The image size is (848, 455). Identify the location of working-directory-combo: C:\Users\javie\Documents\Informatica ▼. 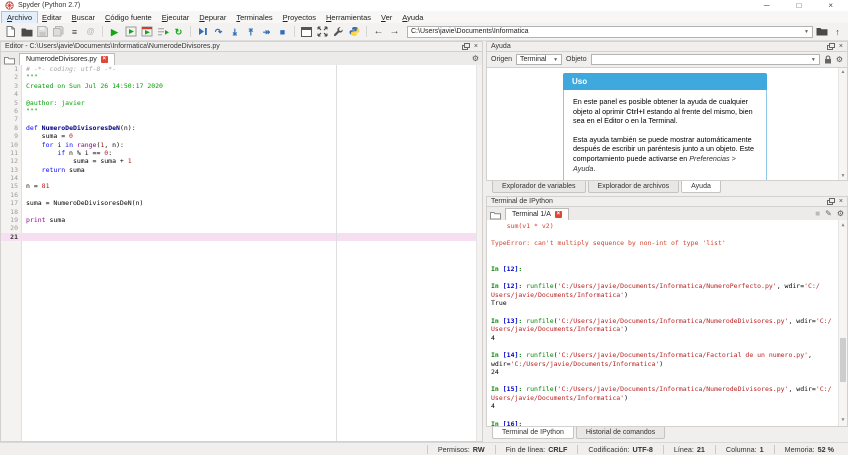
(610, 31).